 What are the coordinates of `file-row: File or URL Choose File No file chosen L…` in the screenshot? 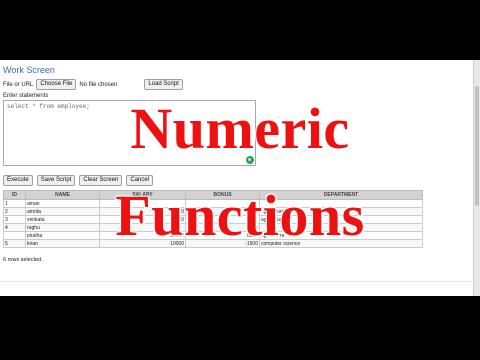 It's located at (93, 84).